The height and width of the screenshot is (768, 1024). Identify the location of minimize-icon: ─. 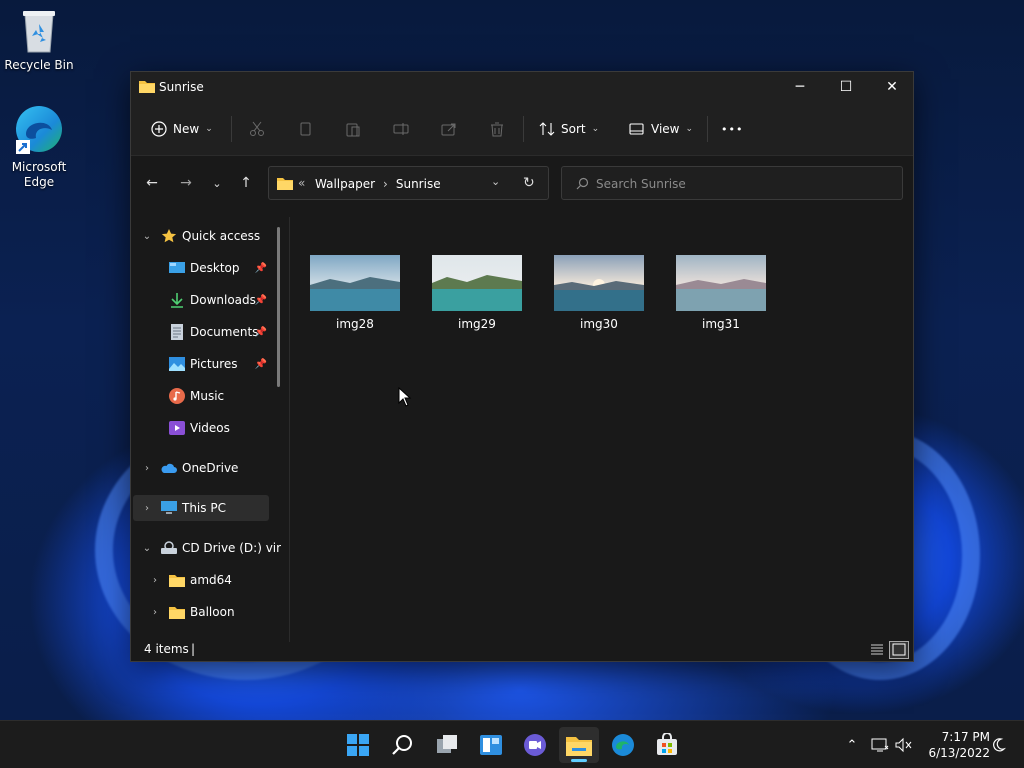
(800, 87).